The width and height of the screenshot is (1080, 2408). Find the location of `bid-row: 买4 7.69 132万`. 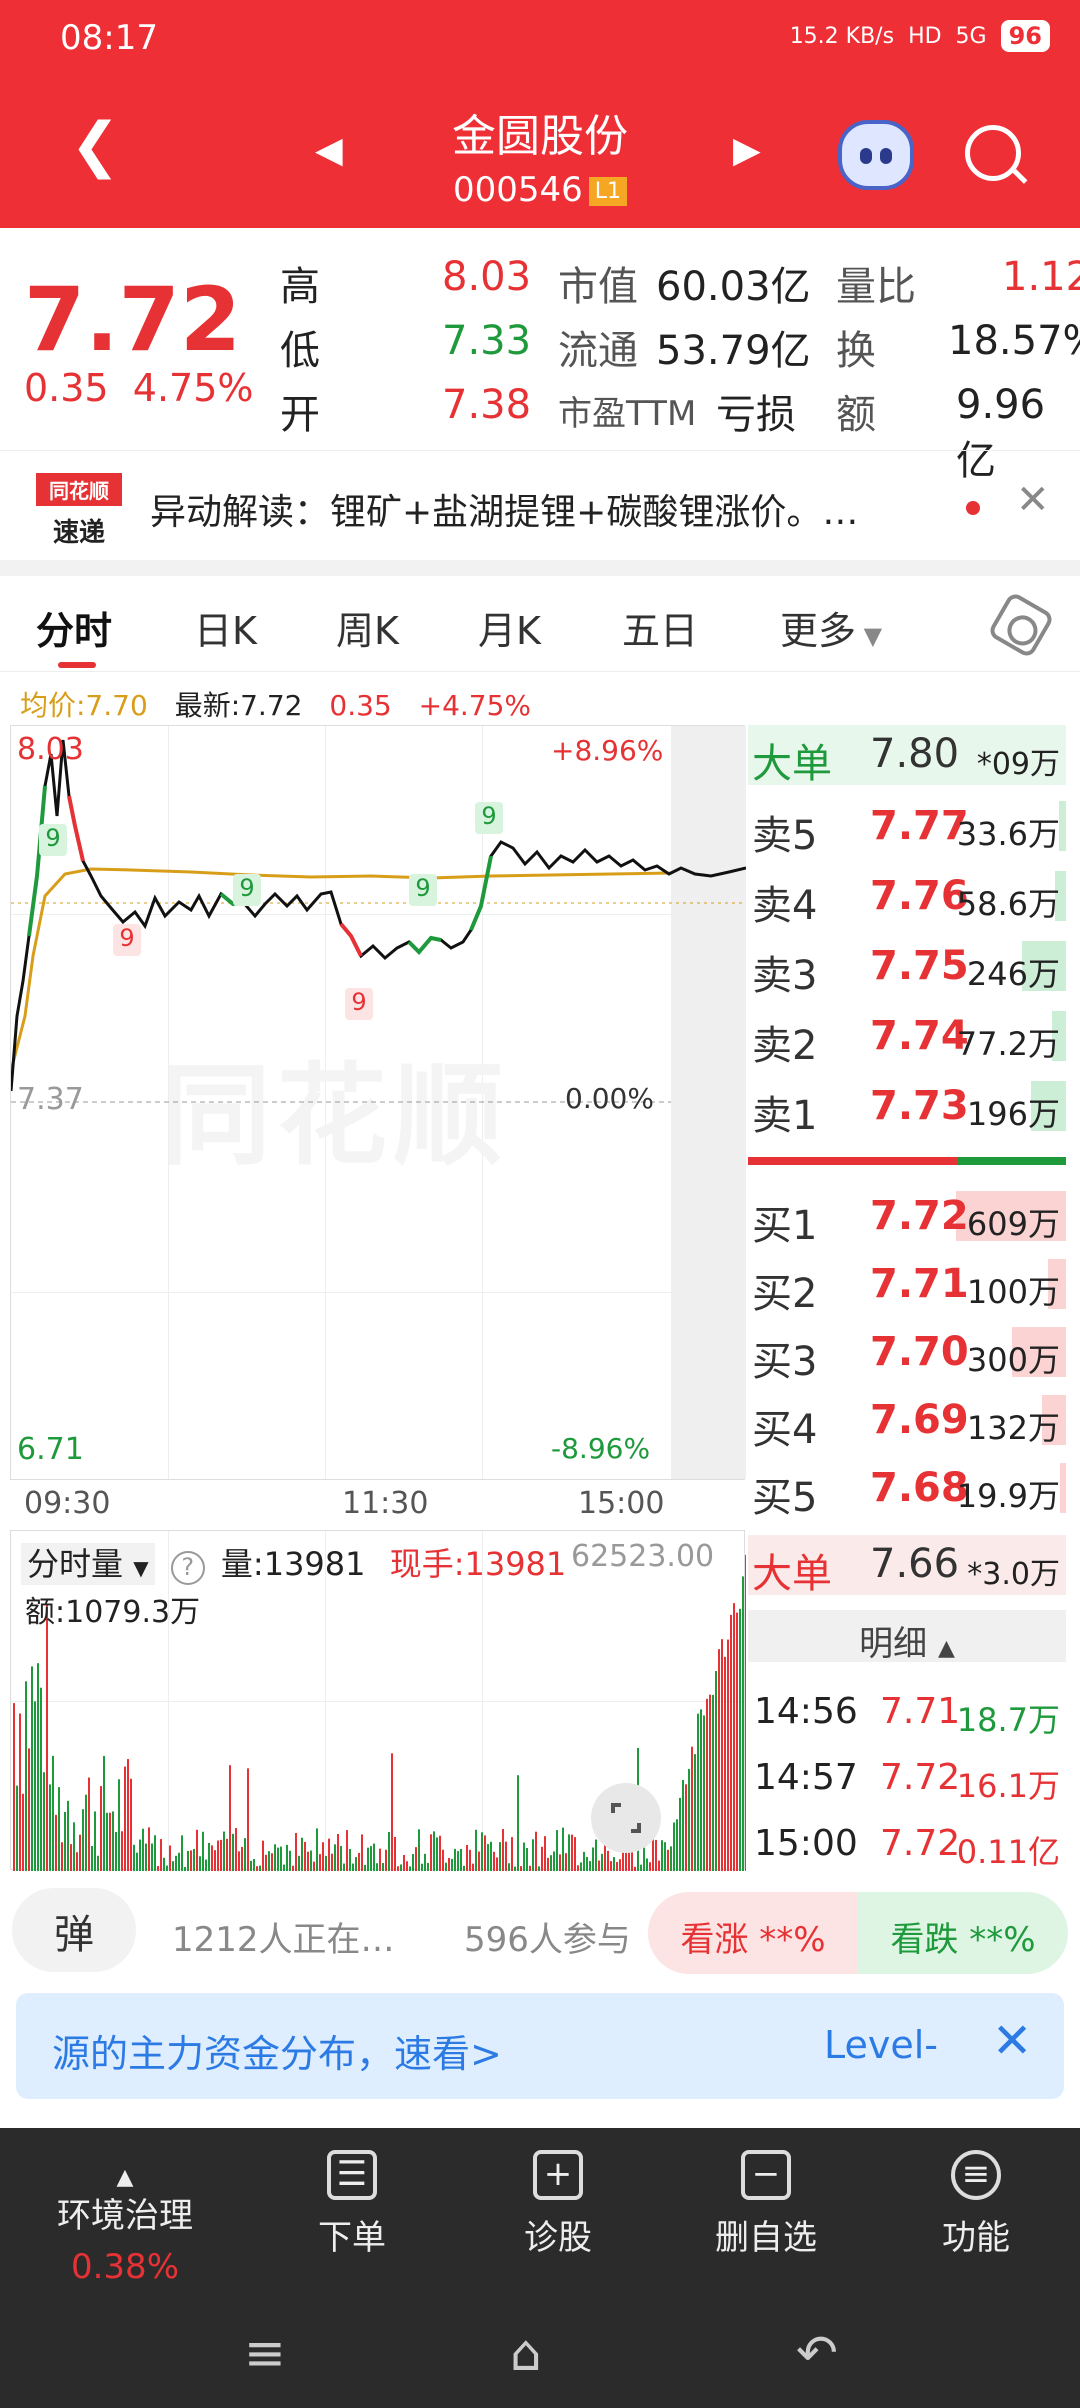

bid-row: 买4 7.69 132万 is located at coordinates (907, 1421).